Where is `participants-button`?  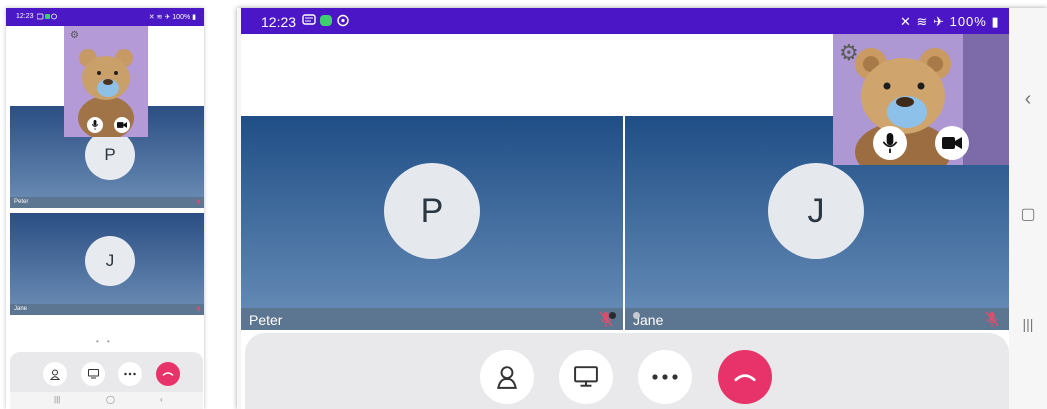
participants-button is located at coordinates (507, 377).